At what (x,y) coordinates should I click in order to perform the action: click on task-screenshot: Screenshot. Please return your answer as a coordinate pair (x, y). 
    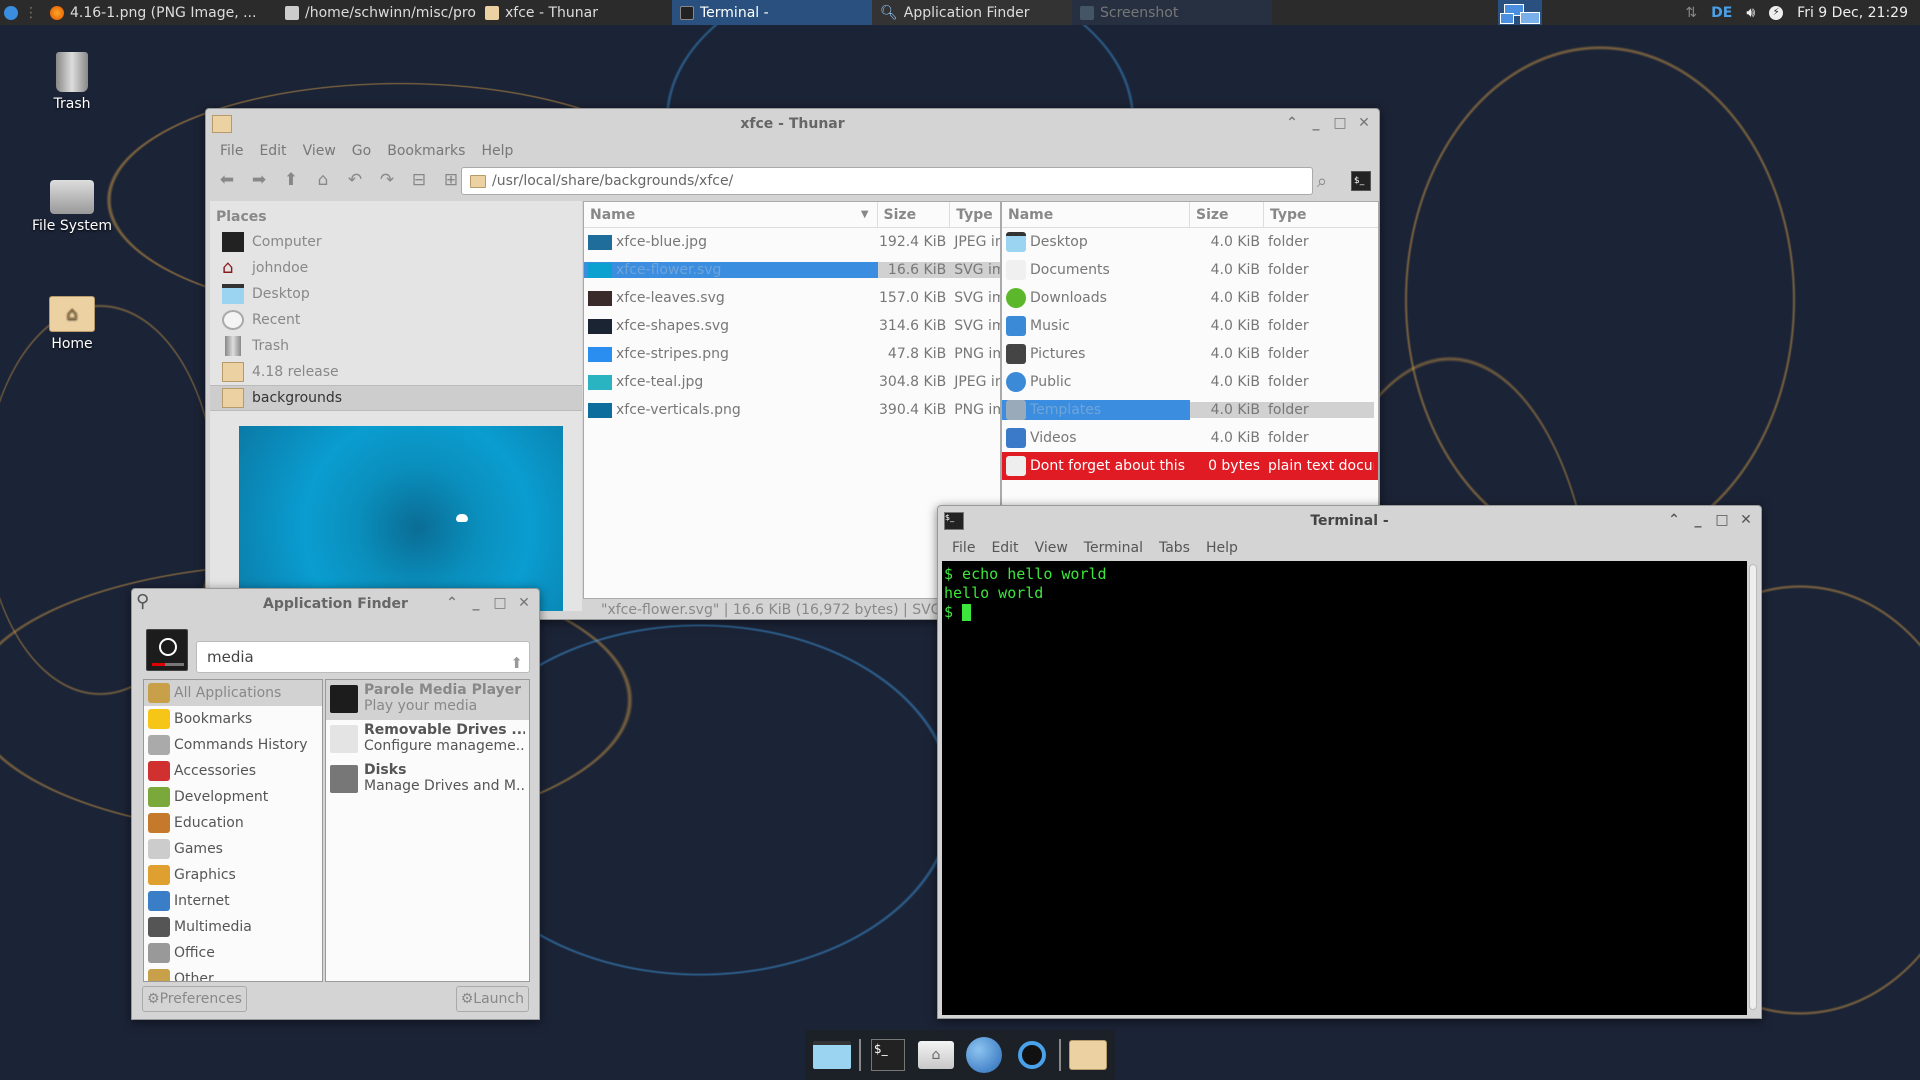
    Looking at the image, I should click on (1172, 12).